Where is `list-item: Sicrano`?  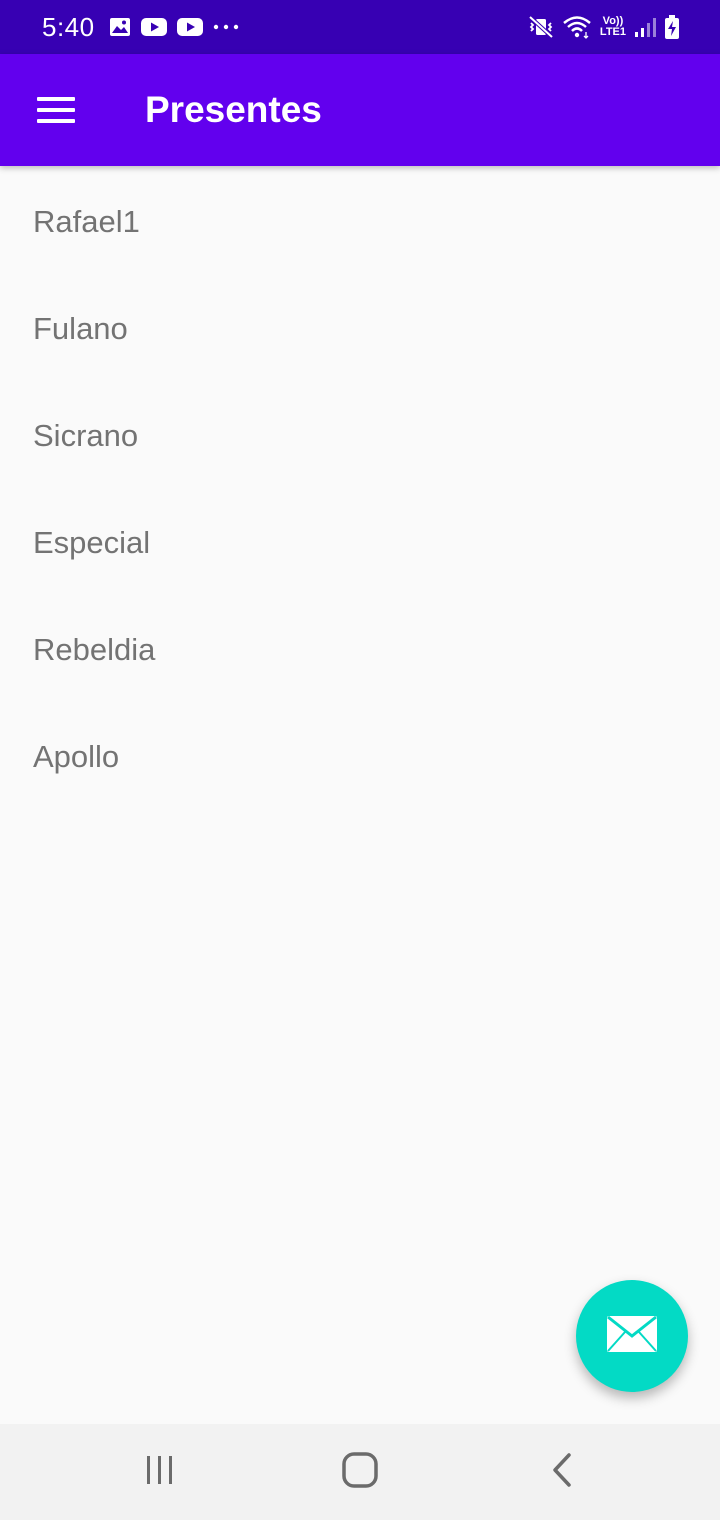
list-item: Sicrano is located at coordinates (360, 435).